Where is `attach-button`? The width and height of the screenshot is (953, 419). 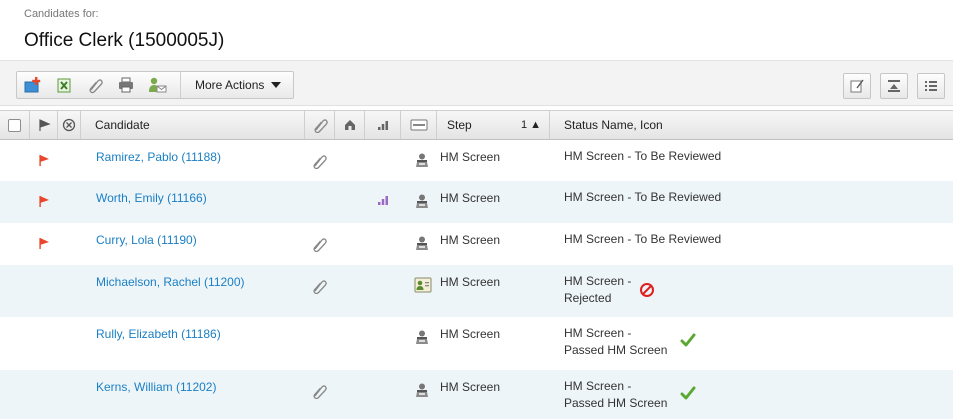
attach-button is located at coordinates (94, 85).